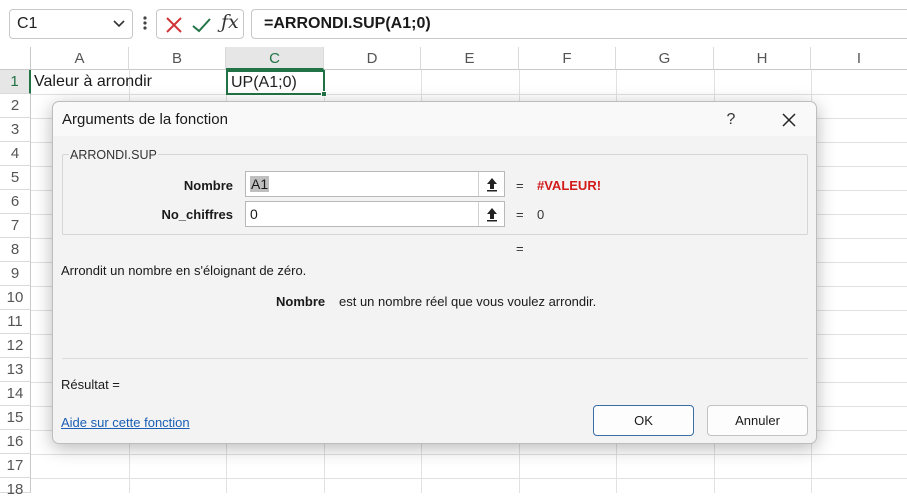  Describe the element at coordinates (15, 346) in the screenshot. I see `row-header-12: 12` at that location.